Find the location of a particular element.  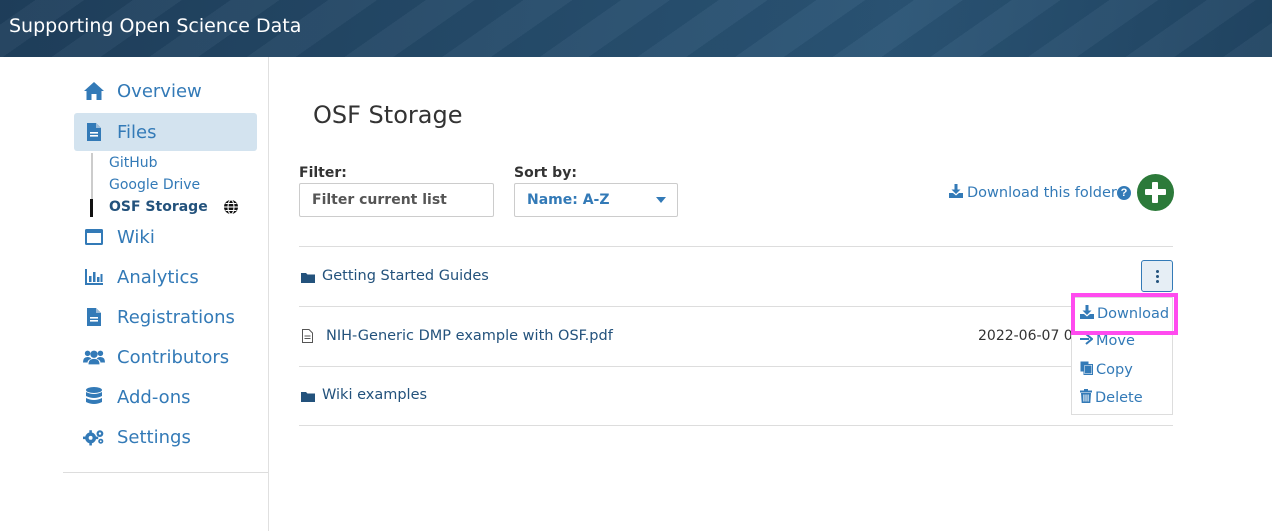

trash-icon is located at coordinates (1086, 398).